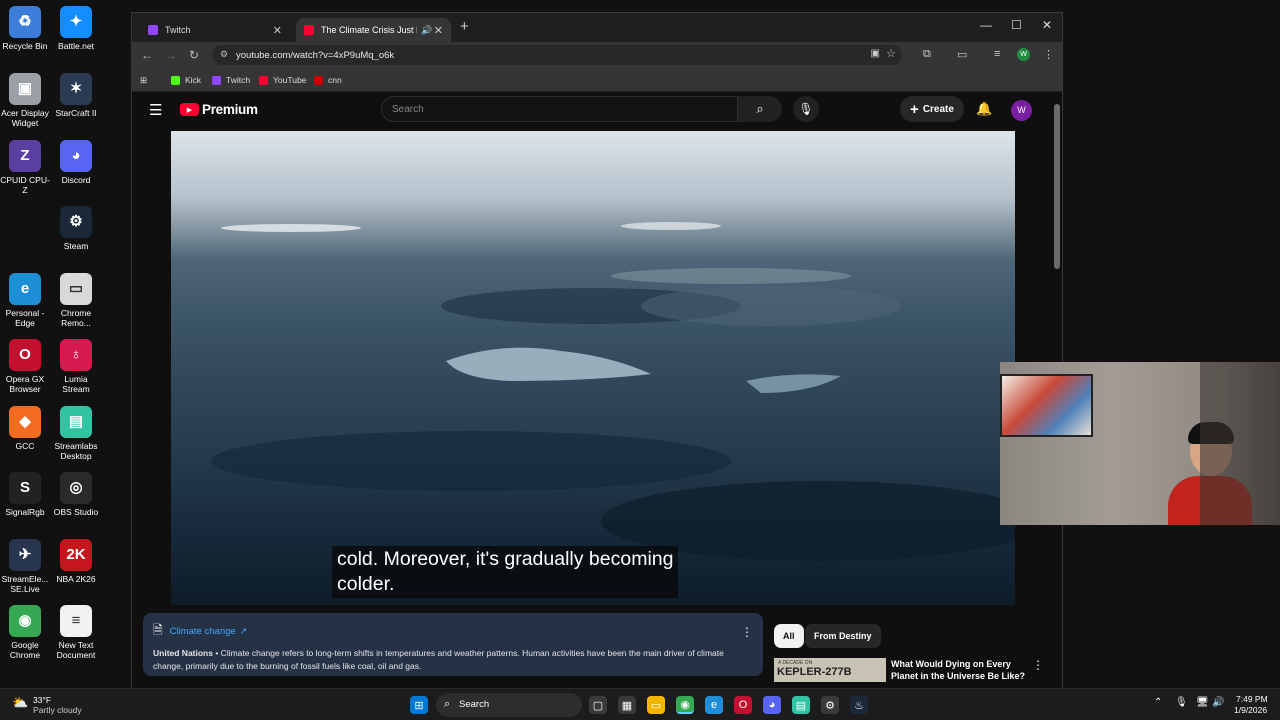  What do you see at coordinates (1038, 665) in the screenshot?
I see `recommendation-menu-icon: ⋮` at bounding box center [1038, 665].